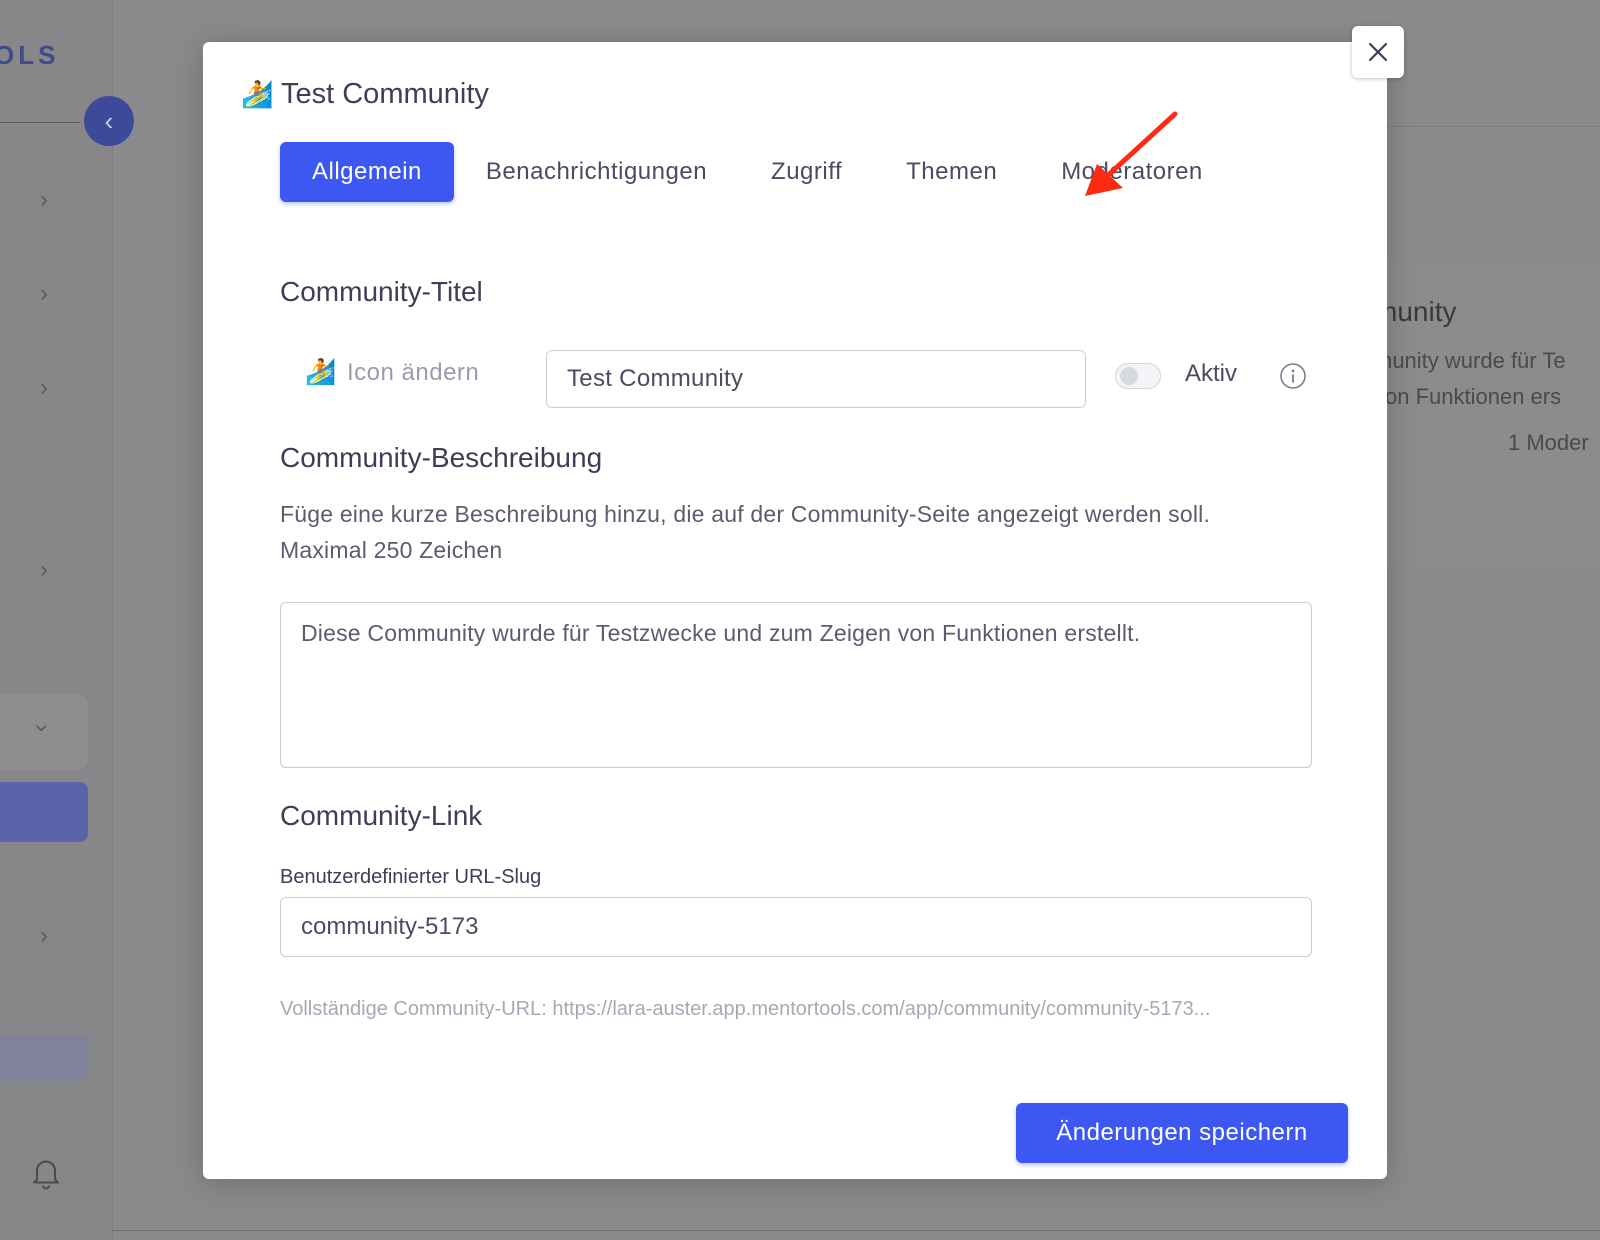  Describe the element at coordinates (411, 877) in the screenshot. I see `url-slug-label: Benutzerdefinierter URL-Slug` at that location.